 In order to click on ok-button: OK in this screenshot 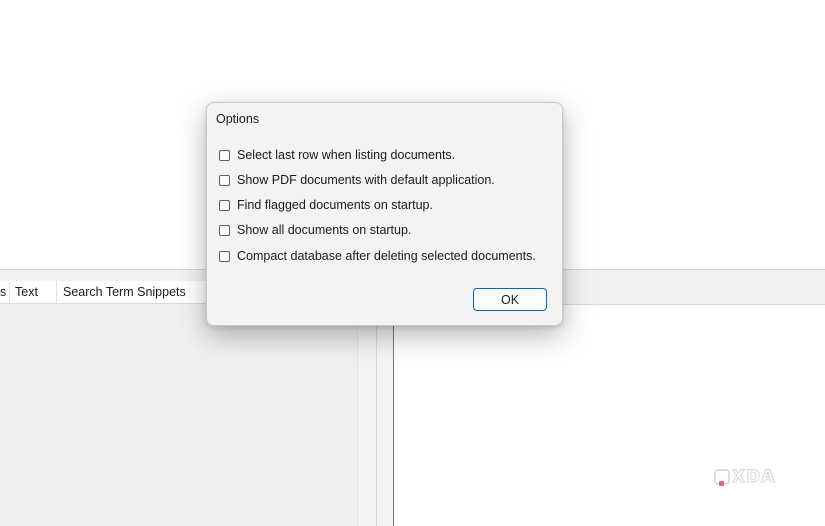, I will do `click(510, 299)`.